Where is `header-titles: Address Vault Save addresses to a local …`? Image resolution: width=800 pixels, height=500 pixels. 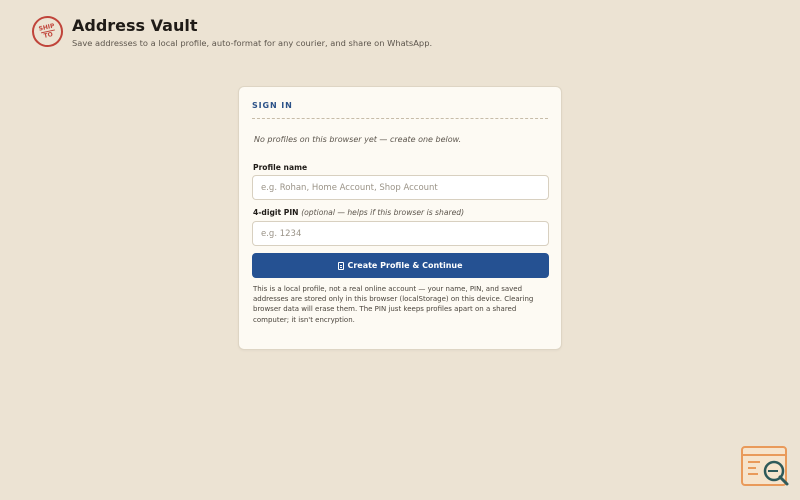
header-titles: Address Vault Save addresses to a local … is located at coordinates (252, 32).